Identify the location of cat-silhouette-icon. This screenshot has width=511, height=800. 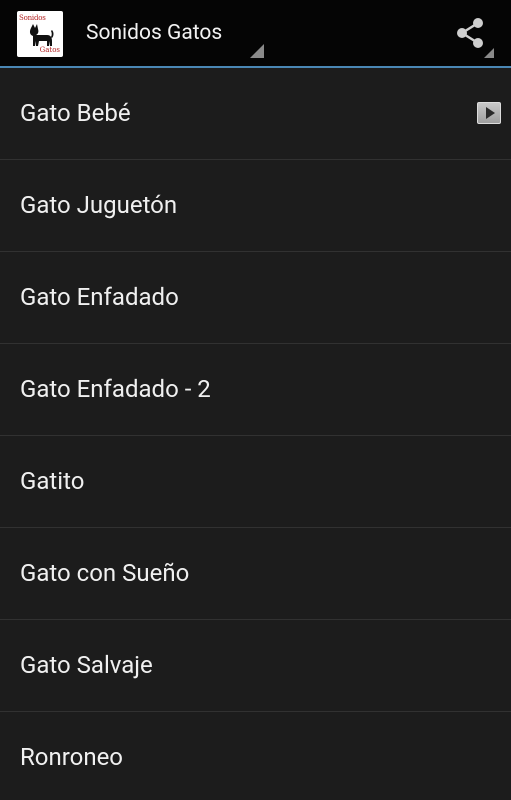
(41, 35).